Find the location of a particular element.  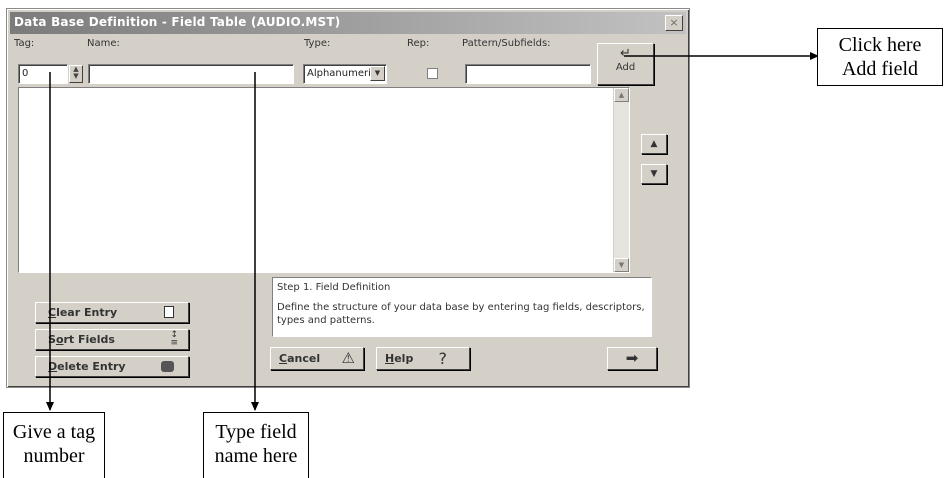

tag-callout-line1: Give a tag is located at coordinates (54, 432).